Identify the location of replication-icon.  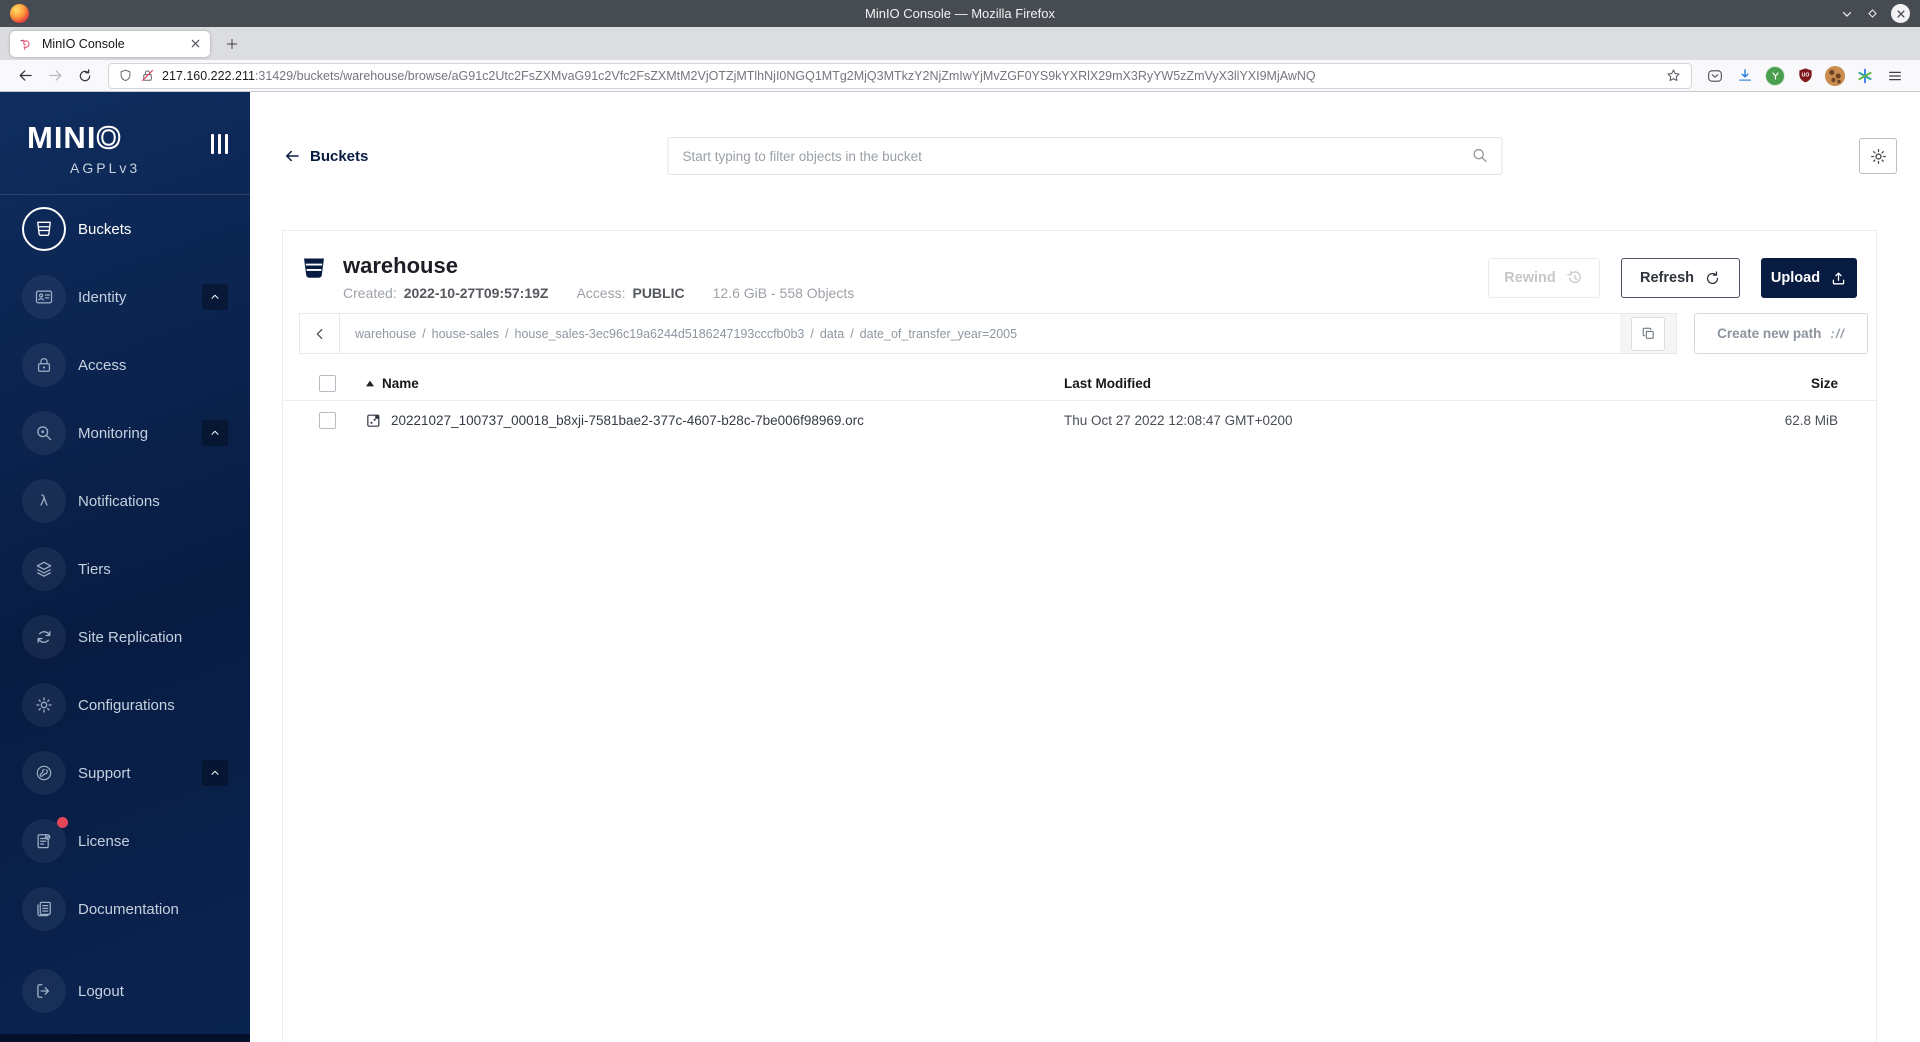
(44, 637).